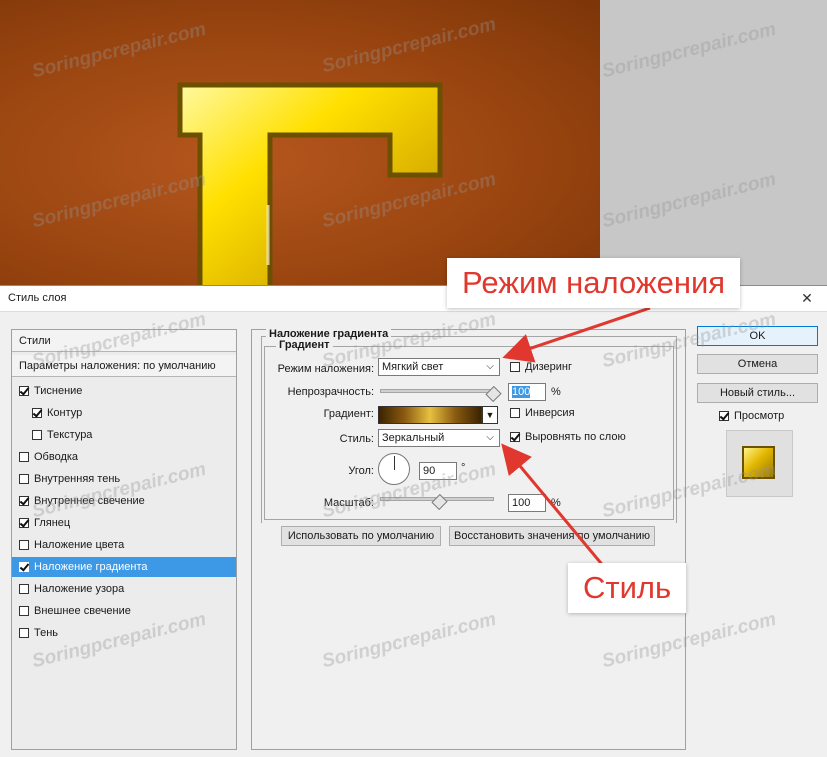 The height and width of the screenshot is (757, 827). I want to click on style-item: Тиснение, so click(124, 391).